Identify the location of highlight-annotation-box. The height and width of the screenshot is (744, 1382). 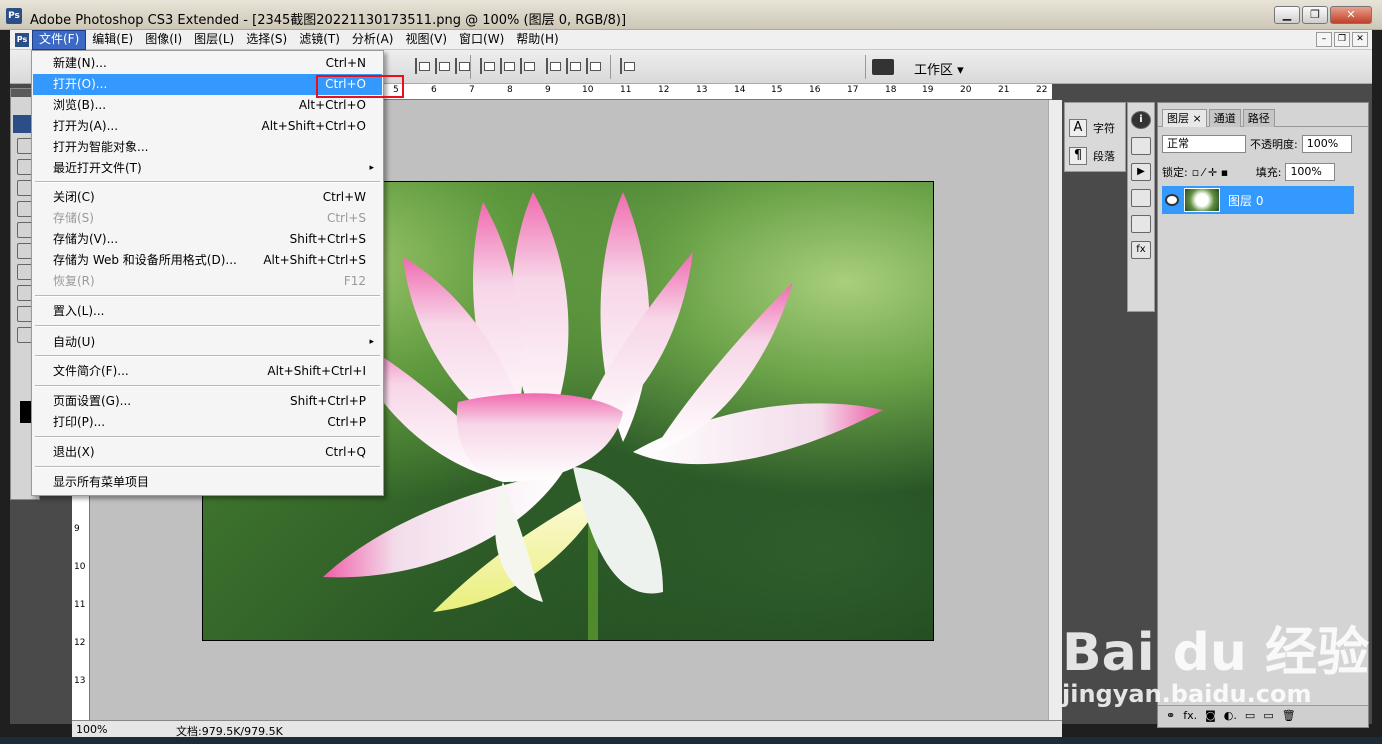
(360, 86).